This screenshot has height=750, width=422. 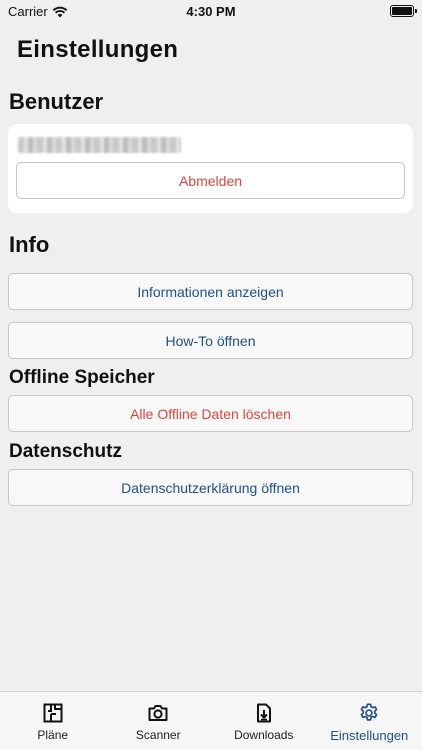 I want to click on status-bar: Carrier 4:30 PM, so click(x=211, y=12).